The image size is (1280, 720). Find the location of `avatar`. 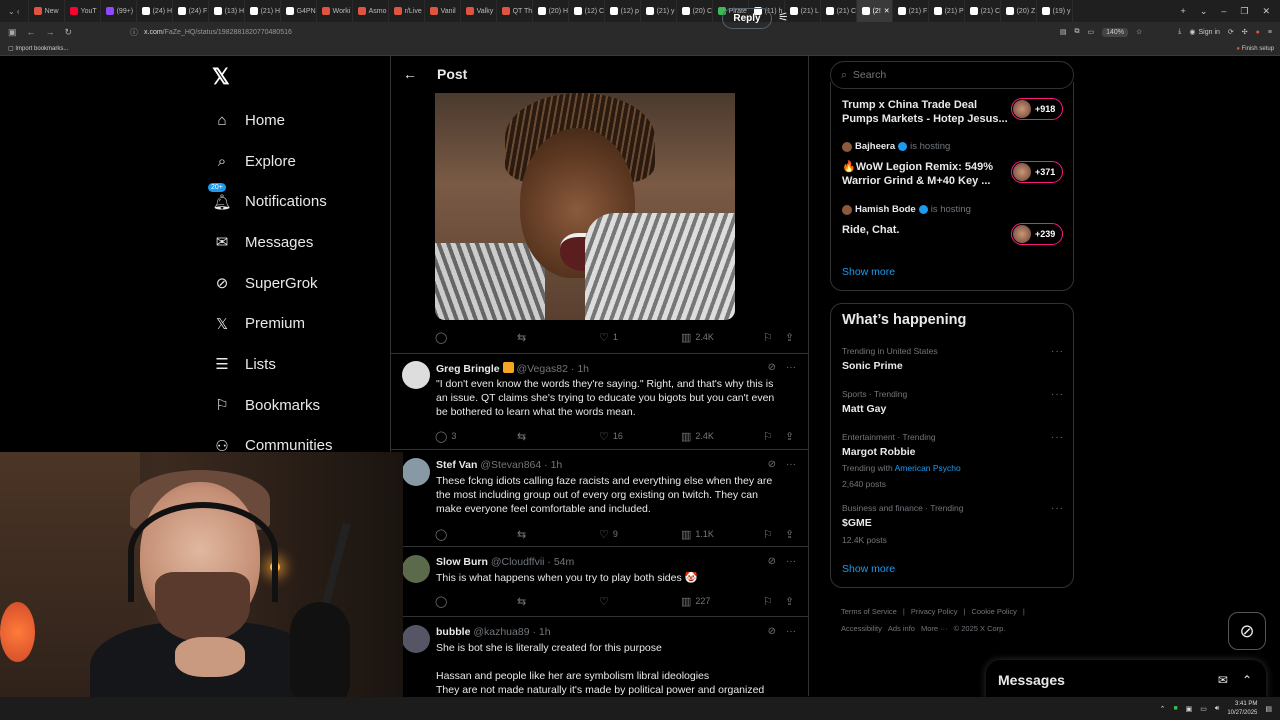

avatar is located at coordinates (416, 472).